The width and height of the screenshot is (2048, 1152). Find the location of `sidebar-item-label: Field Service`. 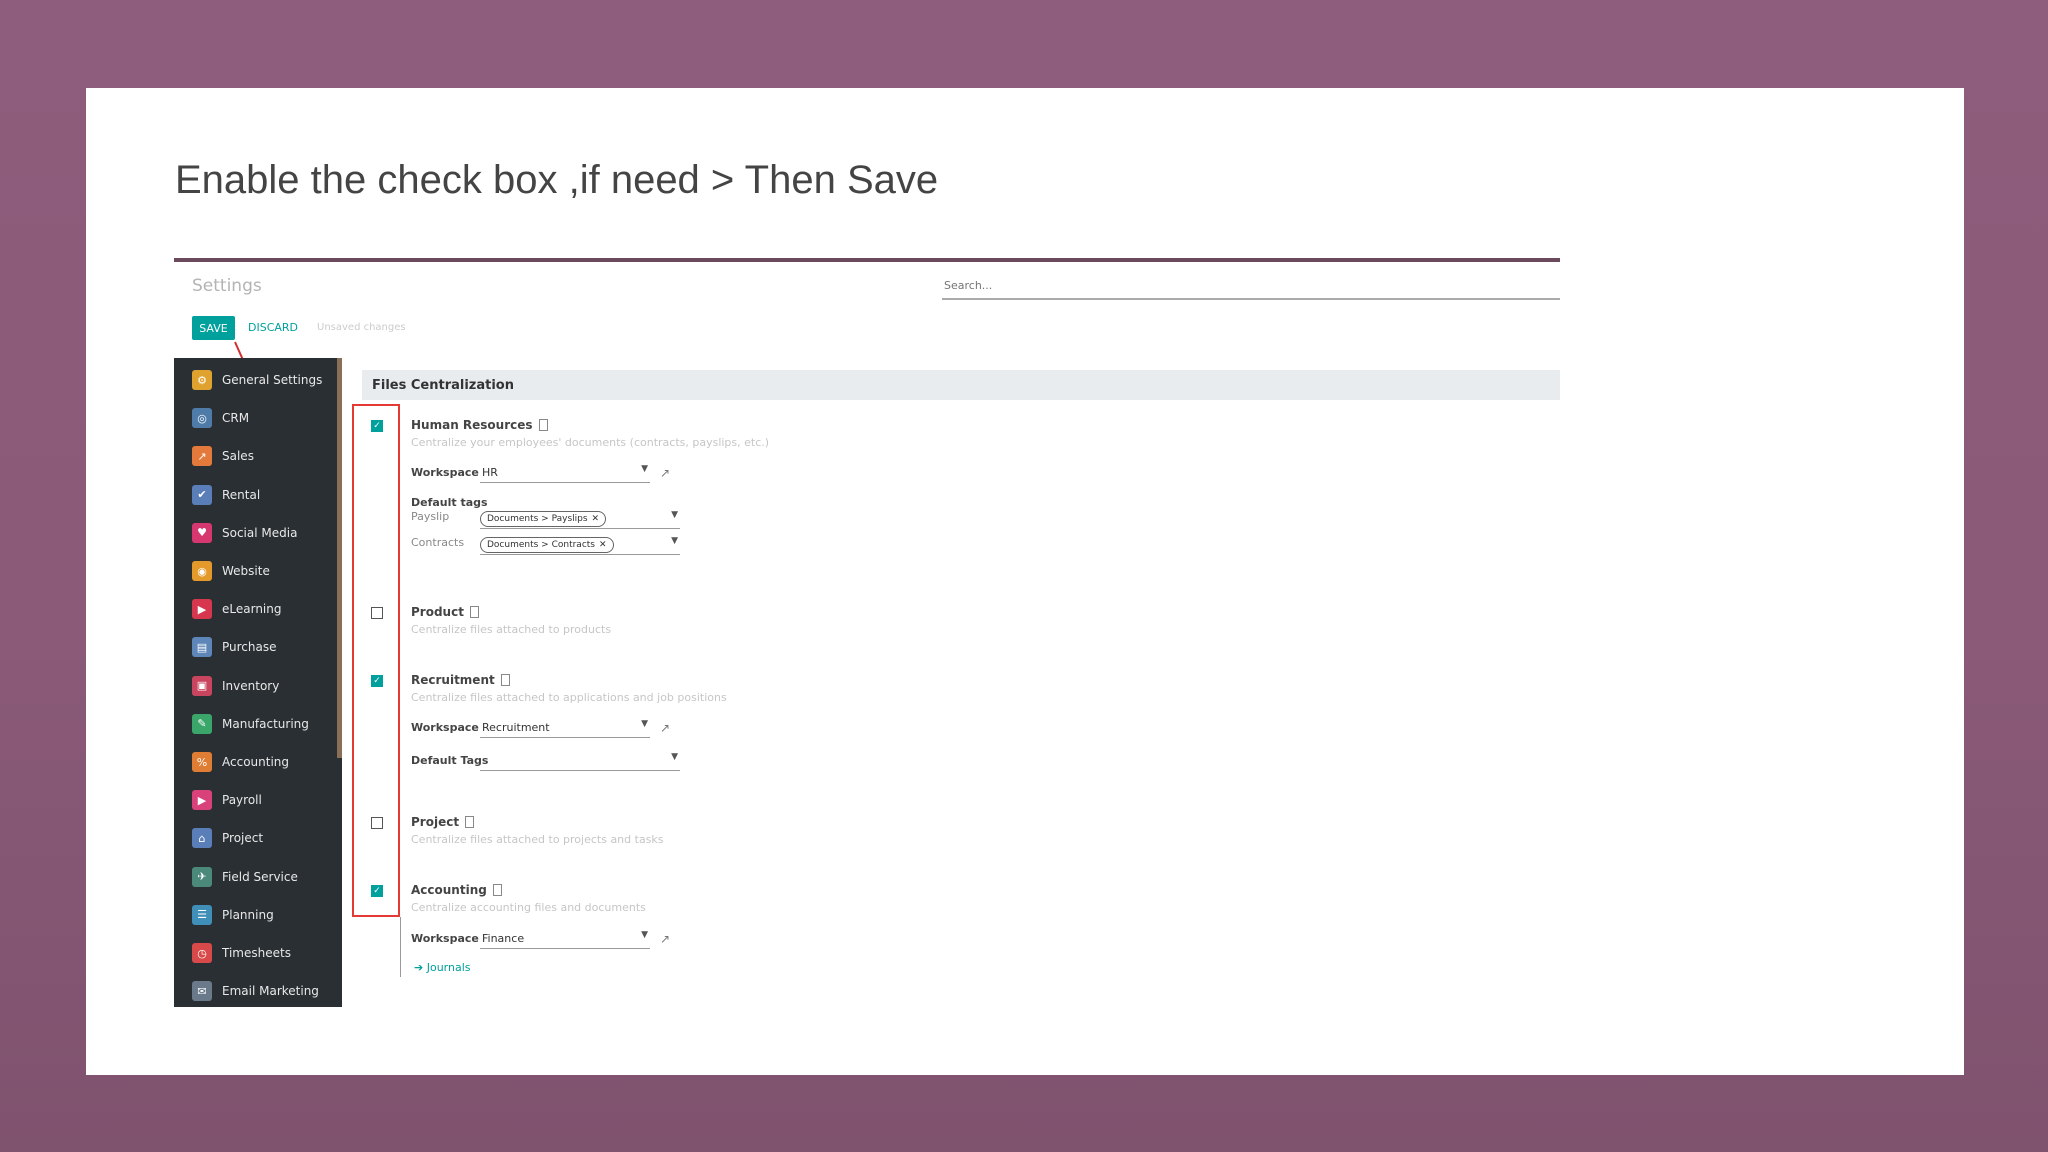

sidebar-item-label: Field Service is located at coordinates (260, 876).